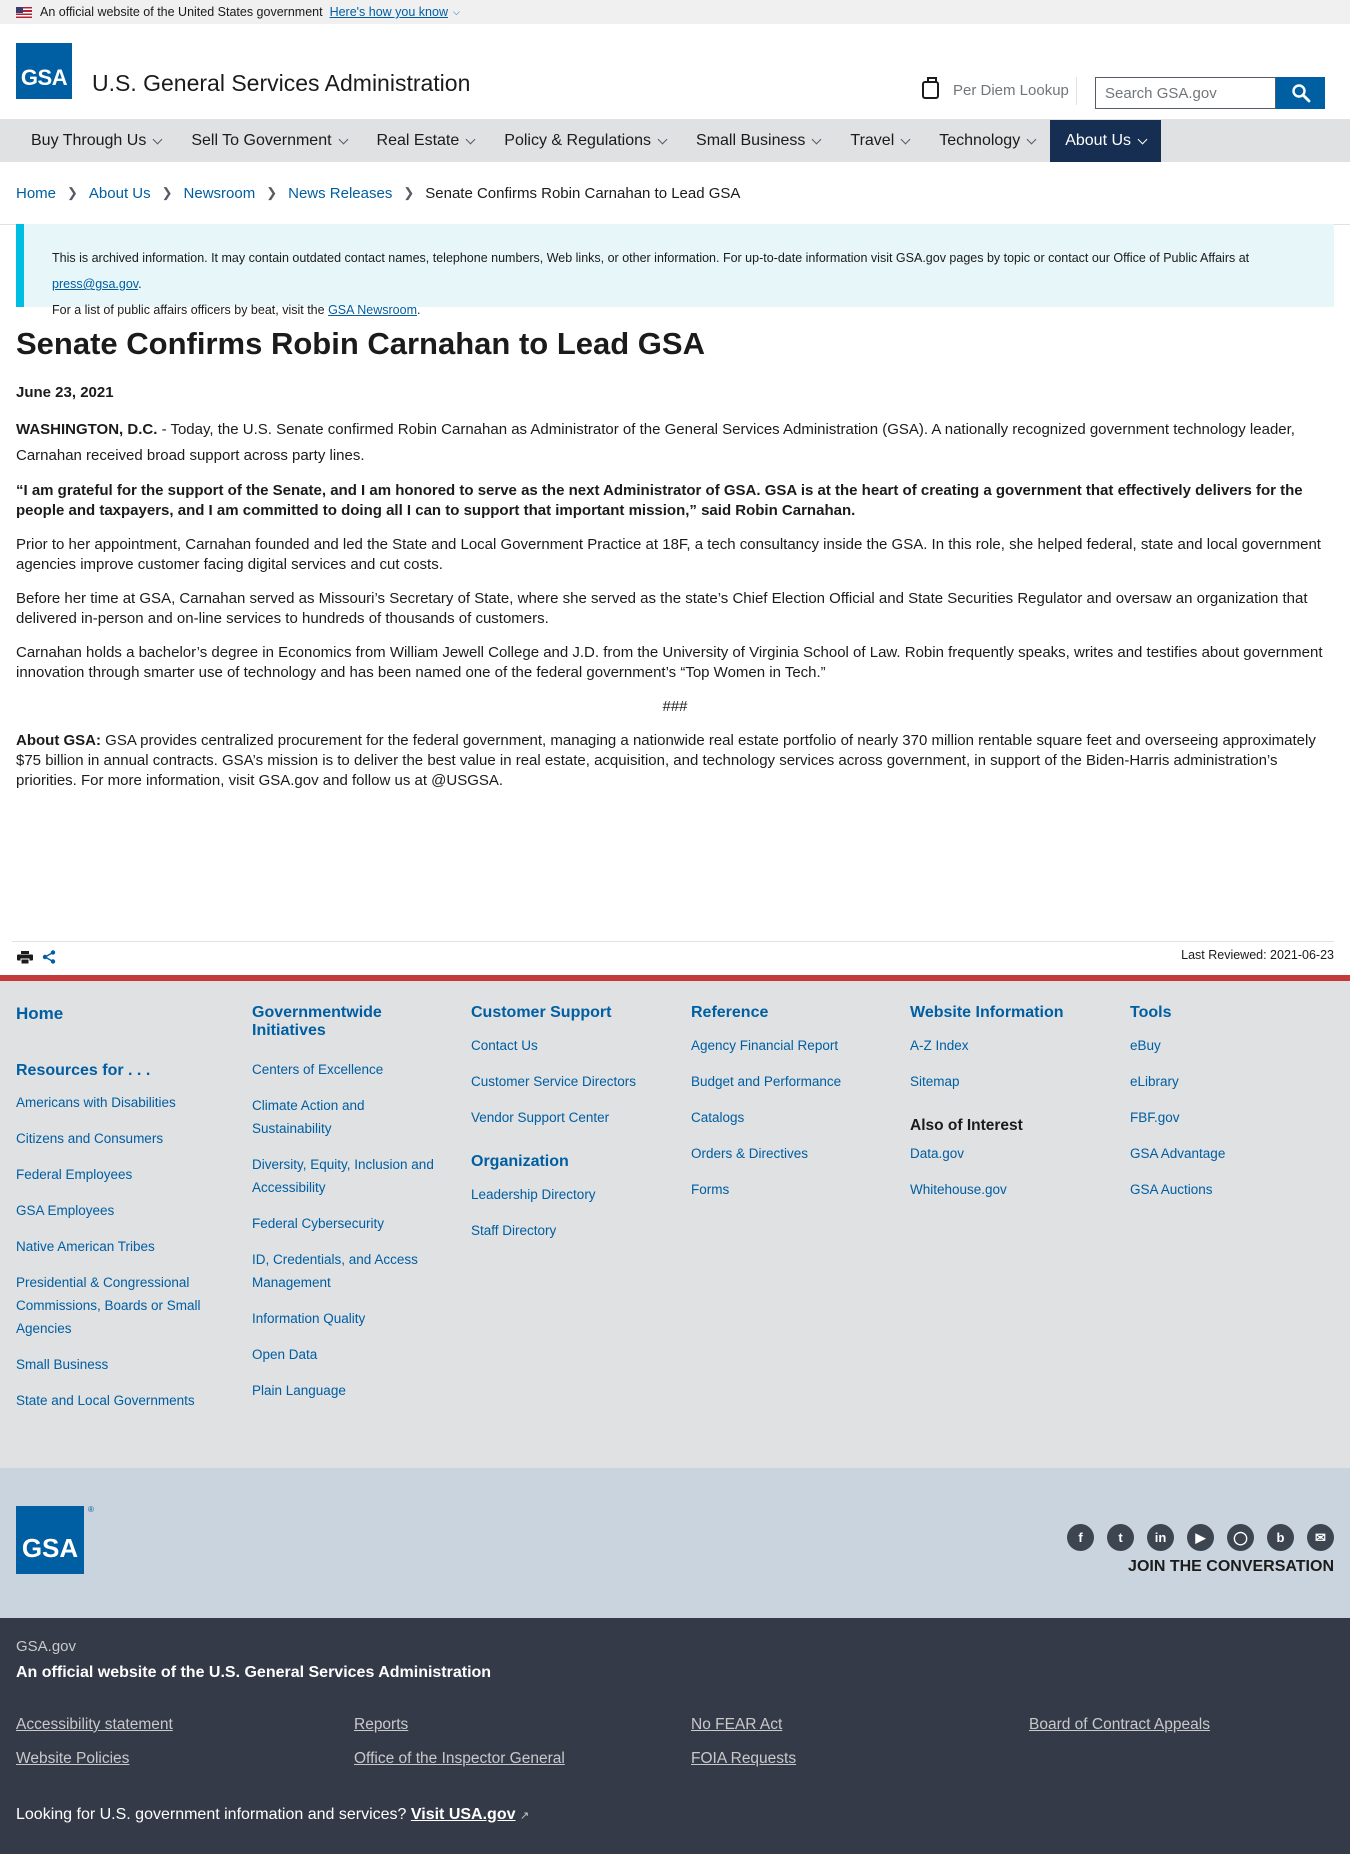 This screenshot has width=1350, height=1854. I want to click on nav-item-policy-regulations: Policy & Regulations, so click(585, 141).